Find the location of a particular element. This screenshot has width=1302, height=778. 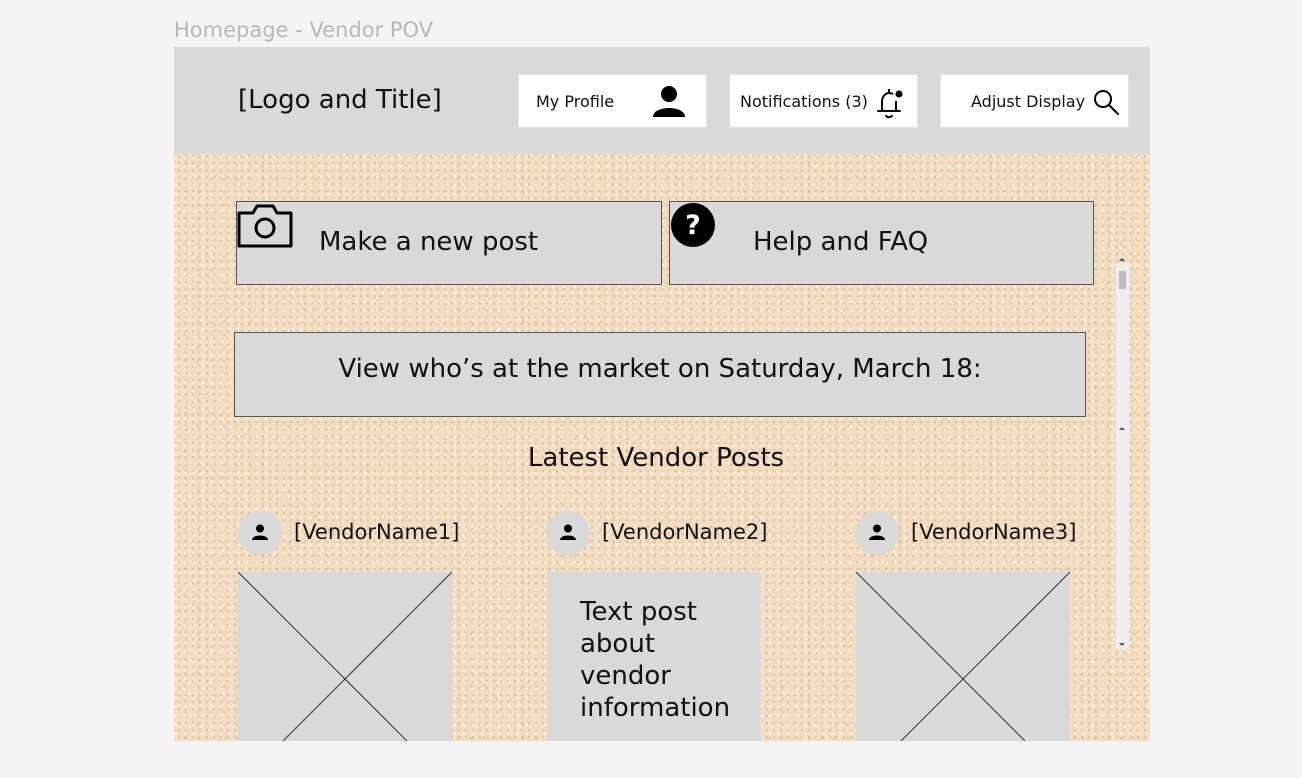

my-profile-button: My Profile is located at coordinates (612, 101).